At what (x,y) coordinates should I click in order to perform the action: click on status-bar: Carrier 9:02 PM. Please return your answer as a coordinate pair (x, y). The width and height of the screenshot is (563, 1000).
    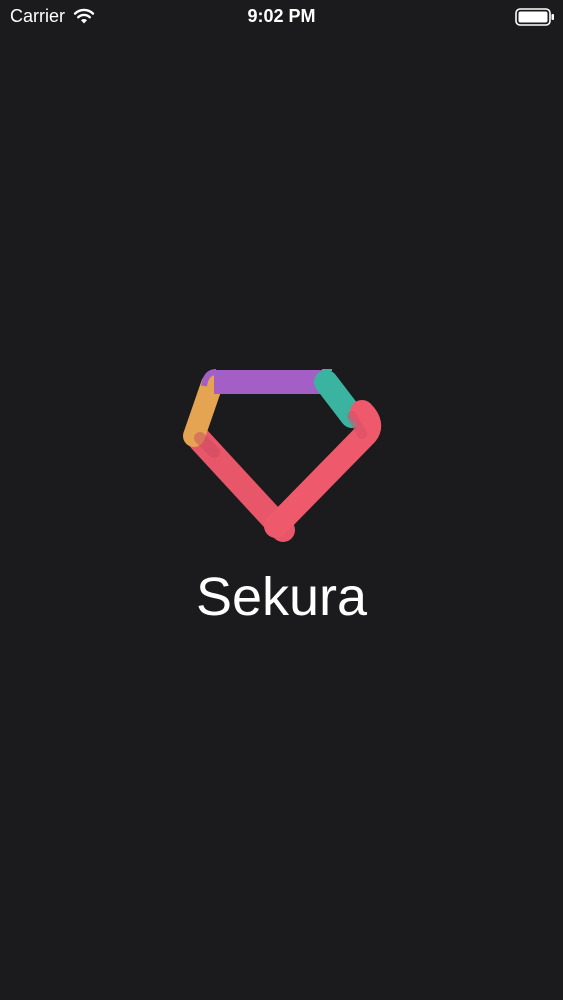
    Looking at the image, I should click on (281, 17).